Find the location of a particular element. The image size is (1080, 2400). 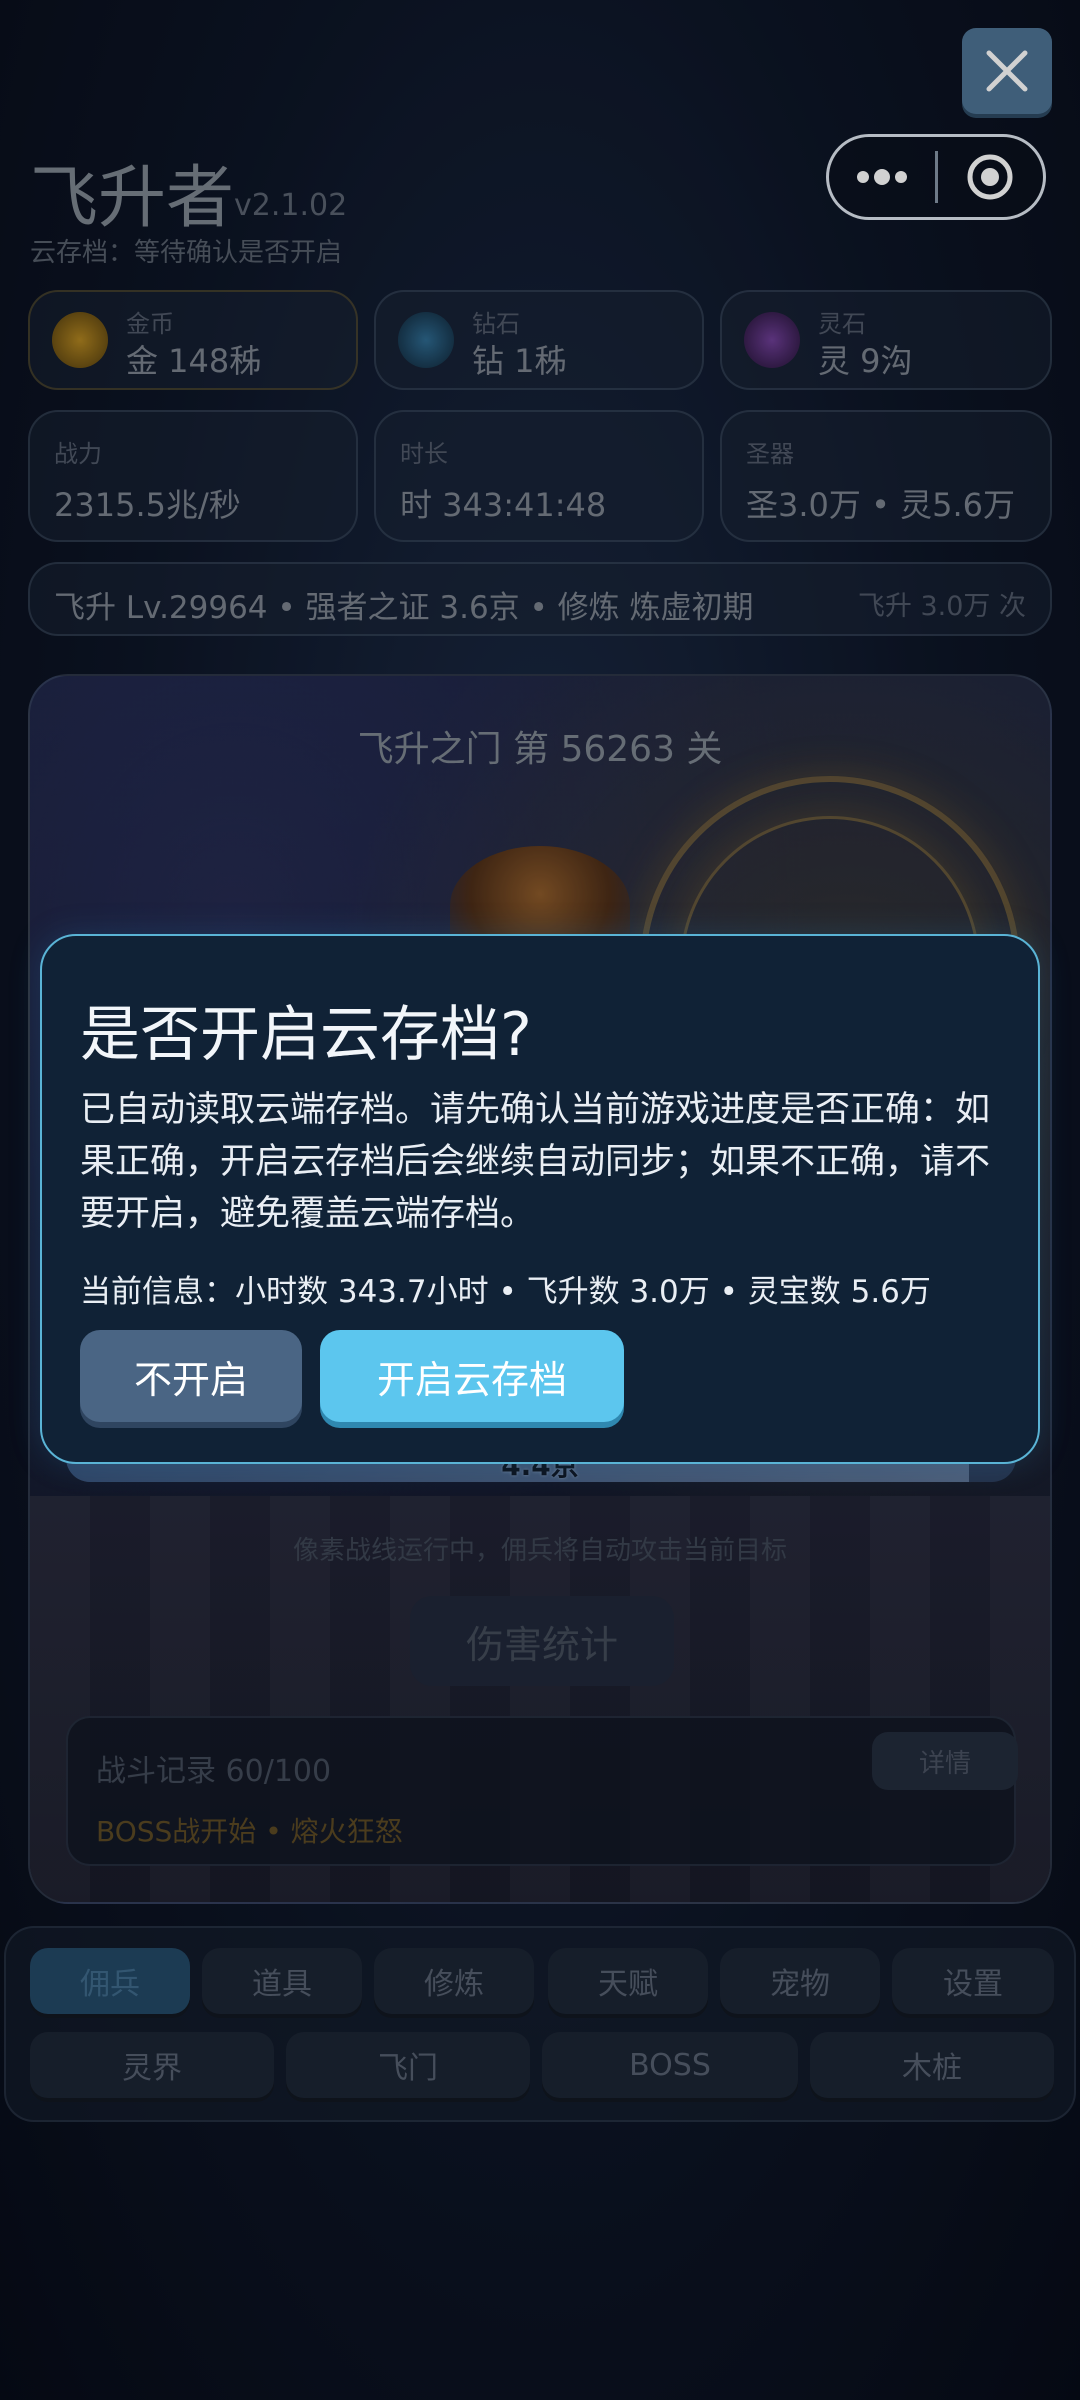

miniprogram-capsule is located at coordinates (936, 177).